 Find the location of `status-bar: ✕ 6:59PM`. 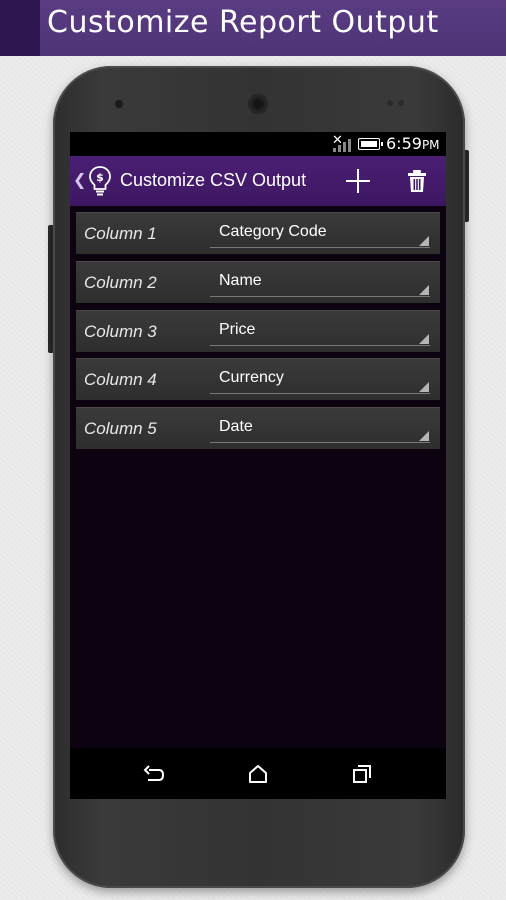

status-bar: ✕ 6:59PM is located at coordinates (258, 144).